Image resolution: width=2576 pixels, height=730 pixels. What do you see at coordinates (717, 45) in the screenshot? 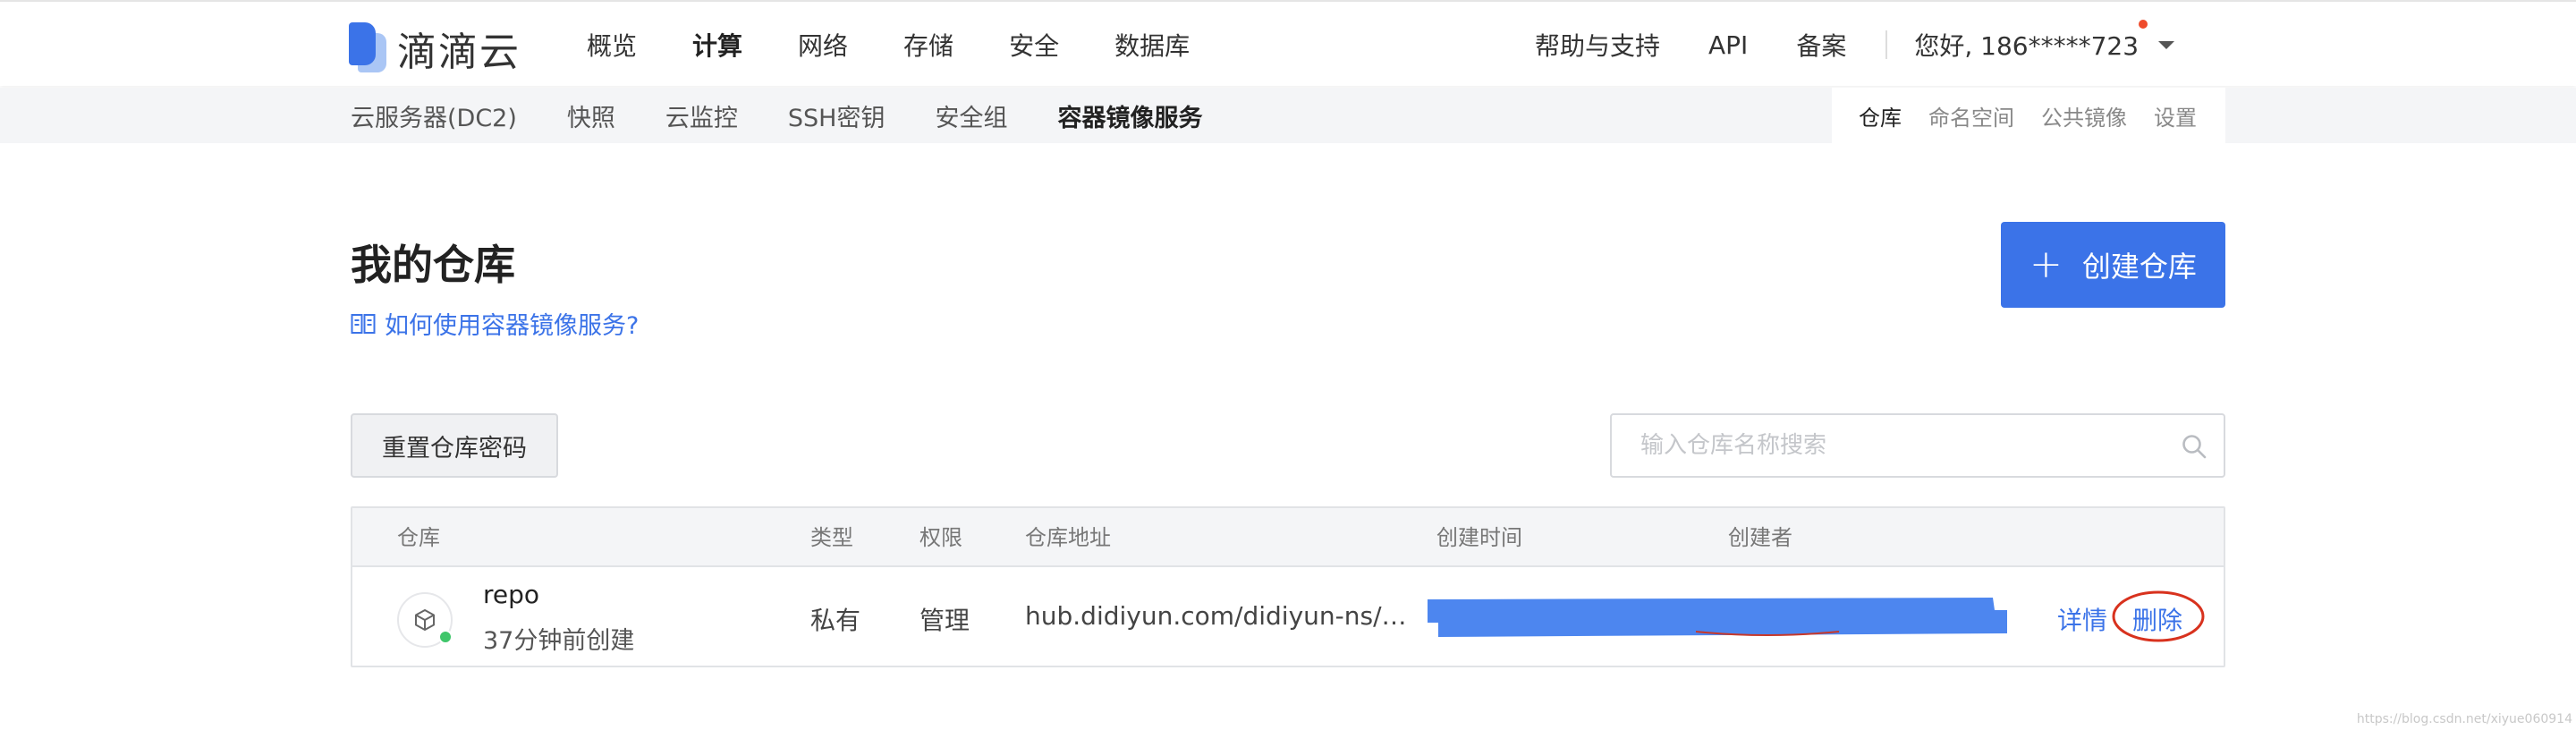
I see `nav-item-compute: 计算` at bounding box center [717, 45].